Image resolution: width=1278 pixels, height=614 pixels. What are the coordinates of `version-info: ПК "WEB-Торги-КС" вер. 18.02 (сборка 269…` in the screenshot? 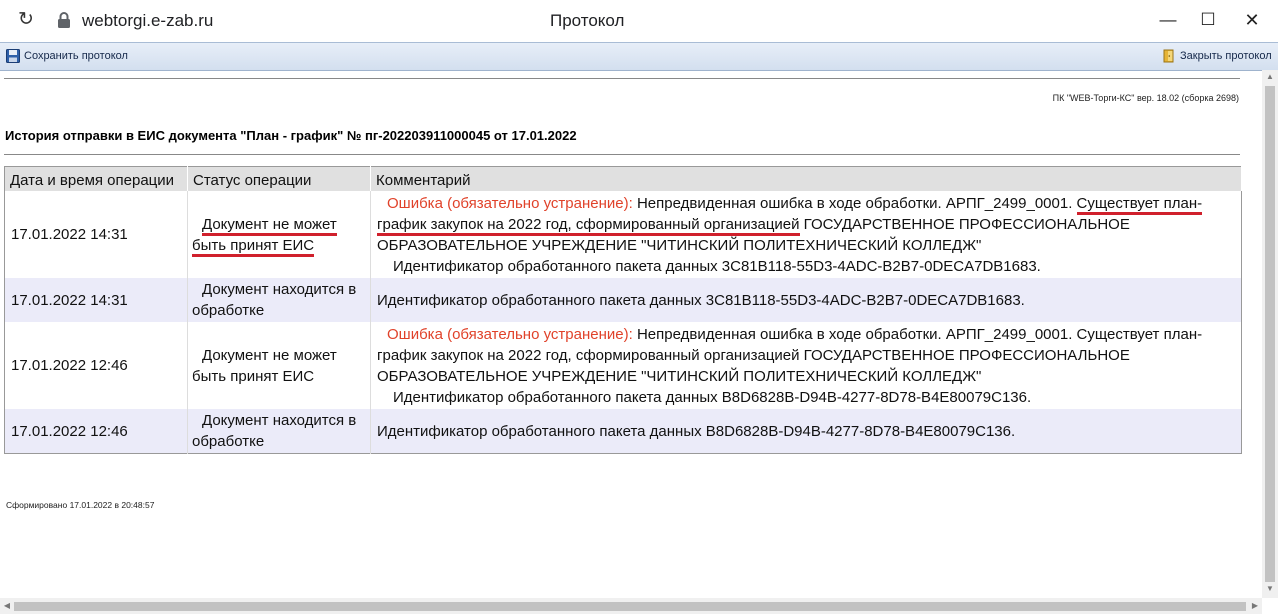 It's located at (1145, 98).